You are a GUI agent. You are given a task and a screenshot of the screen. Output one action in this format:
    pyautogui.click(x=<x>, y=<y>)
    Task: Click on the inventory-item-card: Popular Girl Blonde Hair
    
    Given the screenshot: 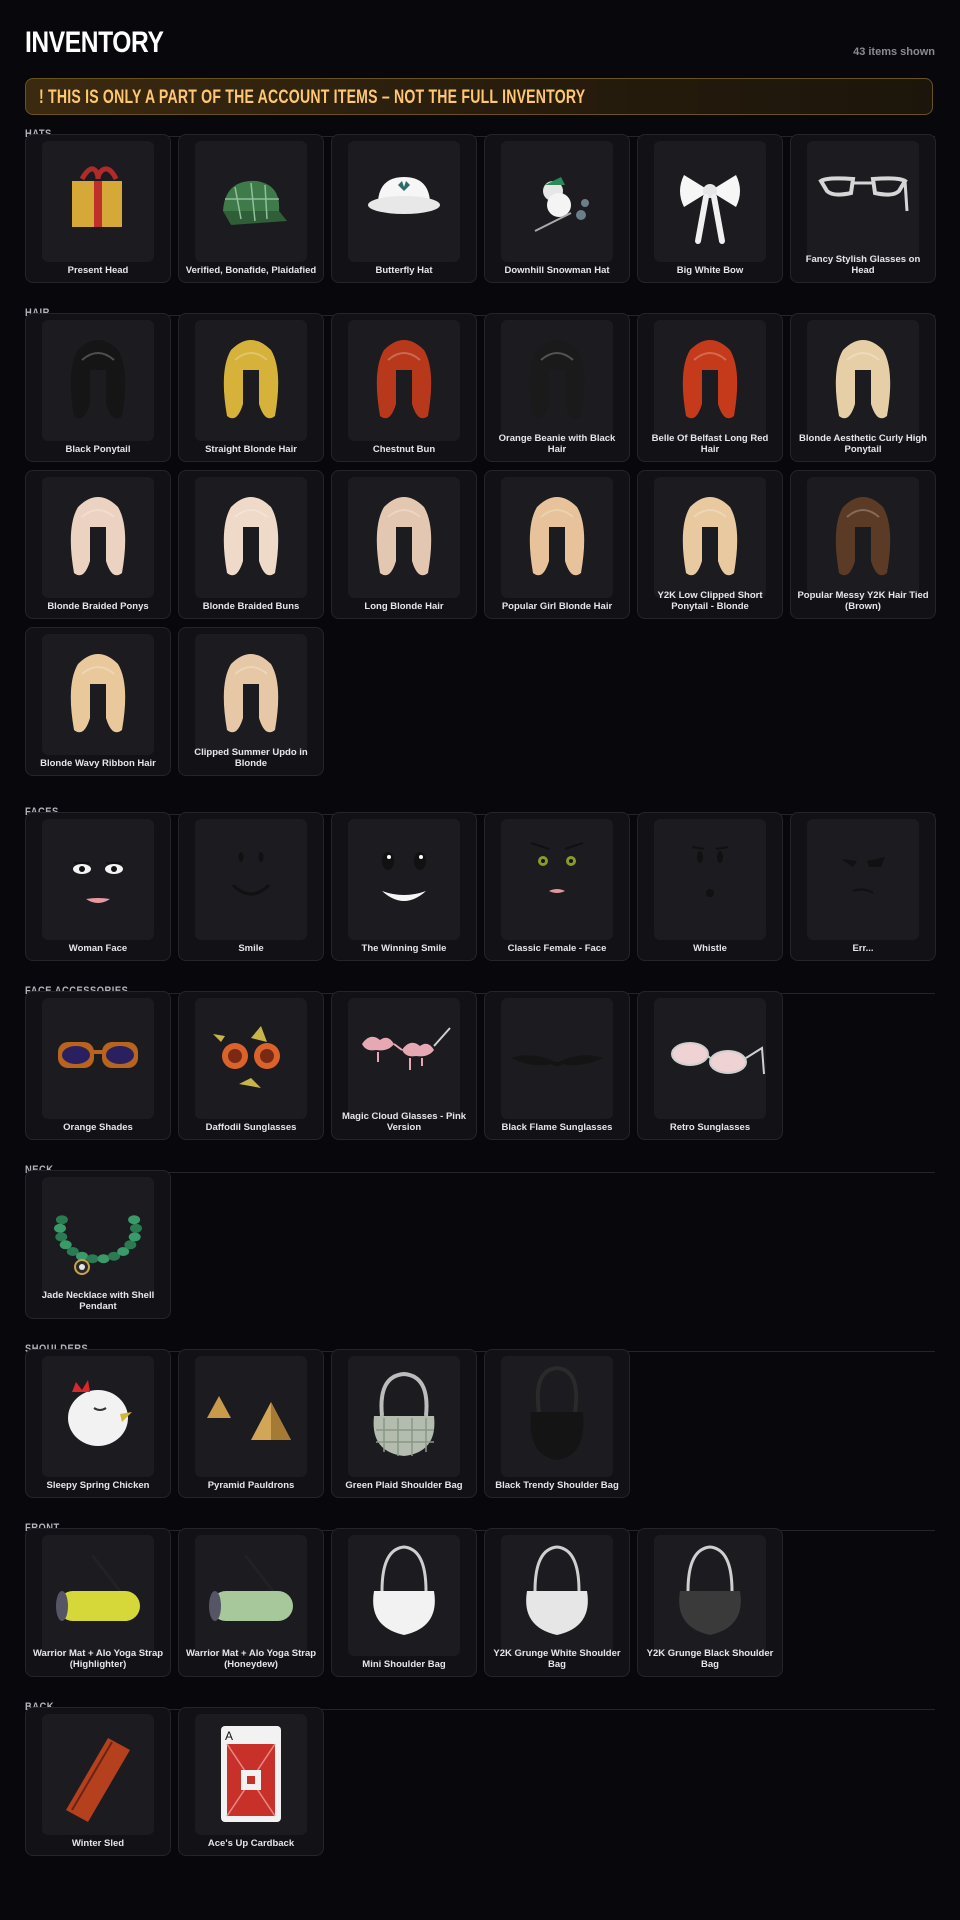 What is the action you would take?
    pyautogui.click(x=557, y=544)
    